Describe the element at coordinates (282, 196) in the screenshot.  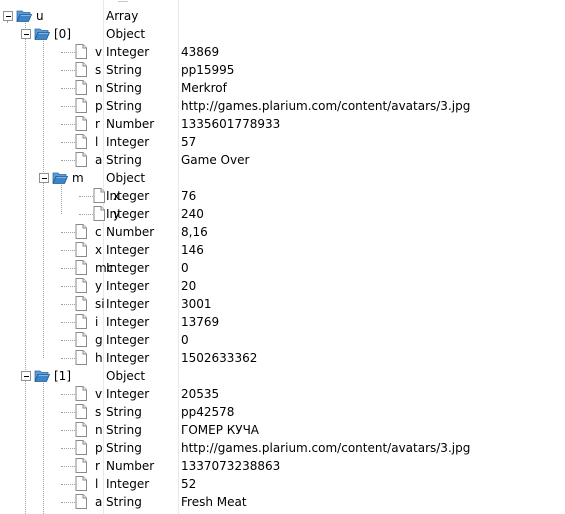
I see `tree-row: x Integer 76` at that location.